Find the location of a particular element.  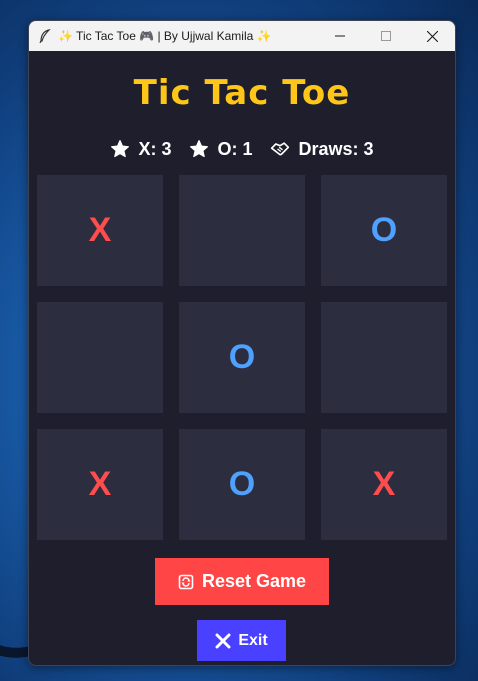

window-controls is located at coordinates (386, 36).